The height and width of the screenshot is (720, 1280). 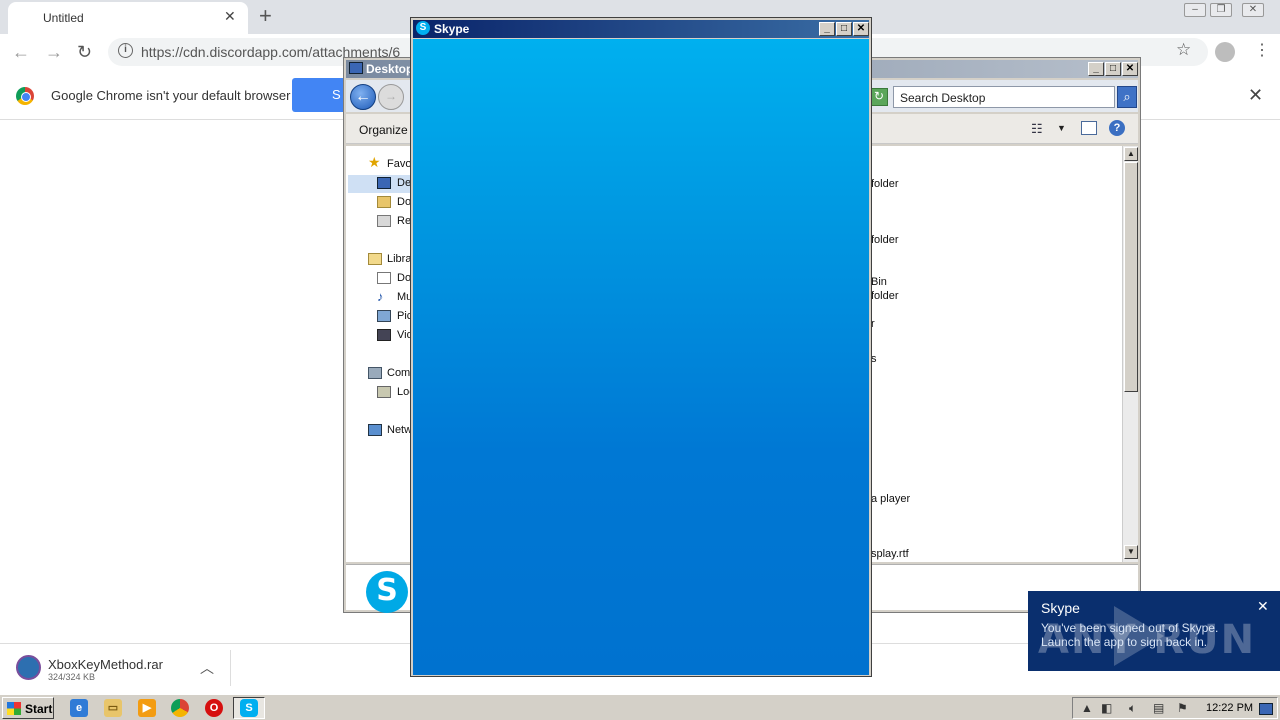 I want to click on taskbar-skype-button: S, so click(x=249, y=708).